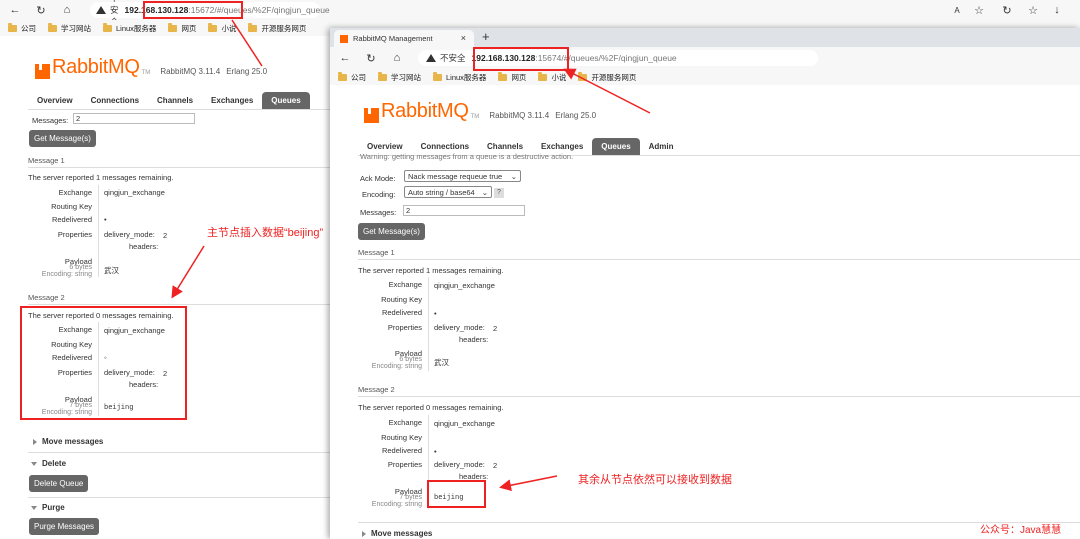 The image size is (1080, 539). Describe the element at coordinates (410, 497) in the screenshot. I see `m2-payload-bytes: 7 bytes` at that location.